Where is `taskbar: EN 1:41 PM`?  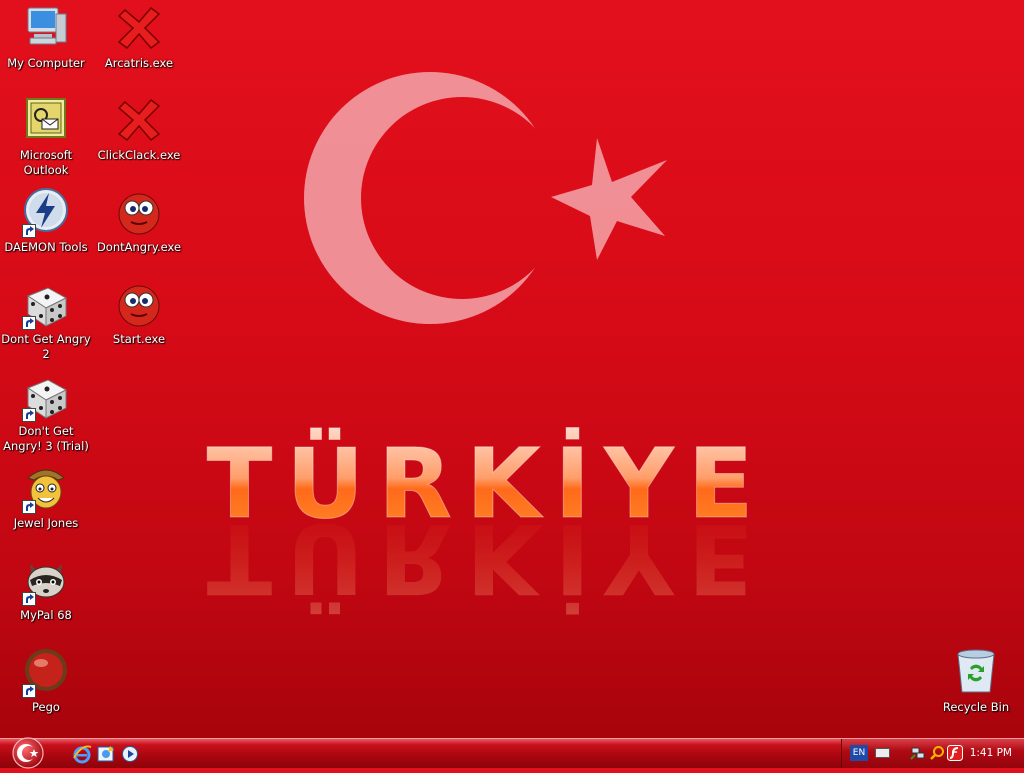 taskbar: EN 1:41 PM is located at coordinates (512, 753).